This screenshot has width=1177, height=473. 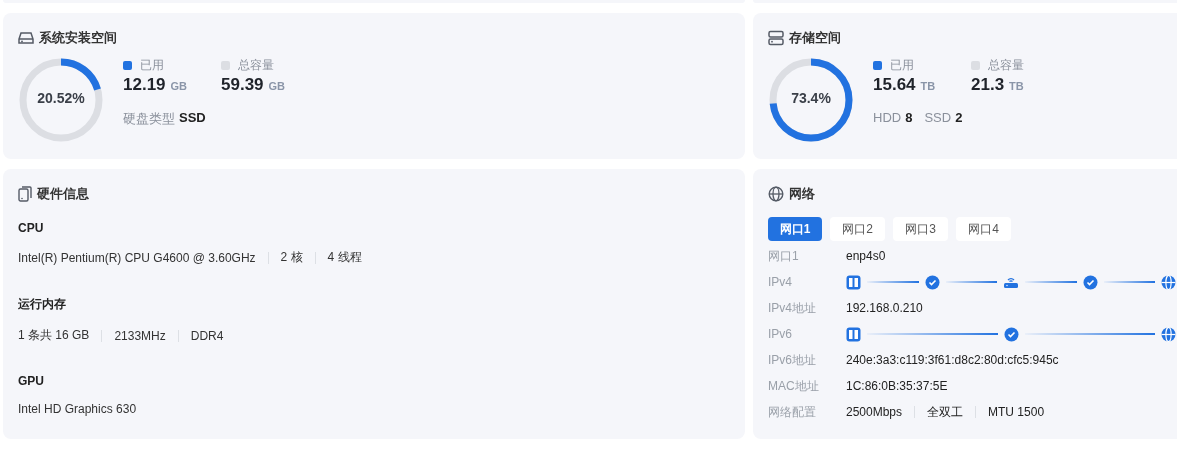 What do you see at coordinates (983, 229) in the screenshot?
I see `port-tab: 网口4` at bounding box center [983, 229].